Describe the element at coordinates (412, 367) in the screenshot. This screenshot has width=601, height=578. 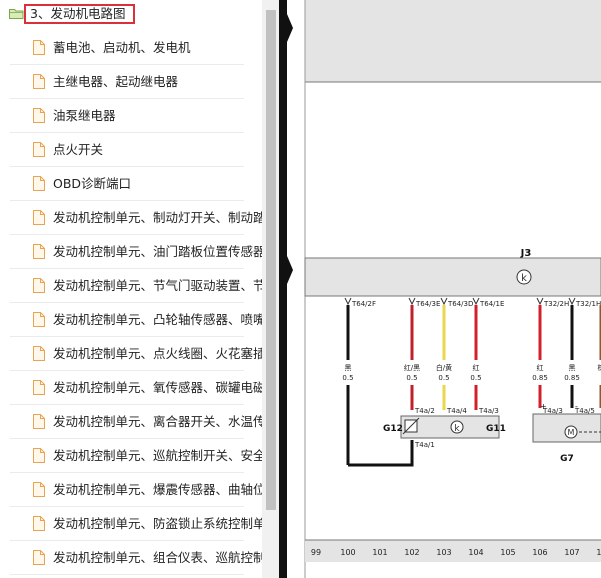
I see `wire-color-label: 红/黑` at that location.